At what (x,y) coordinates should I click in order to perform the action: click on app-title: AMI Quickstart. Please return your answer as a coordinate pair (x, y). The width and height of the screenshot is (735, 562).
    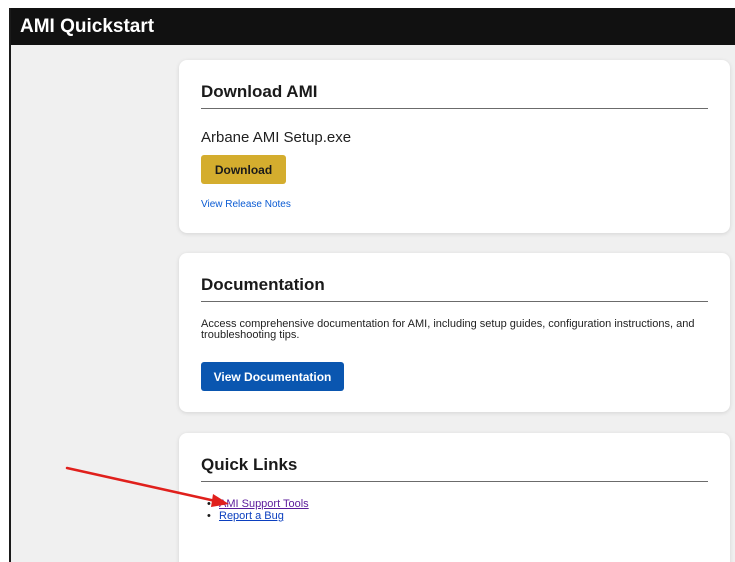
    Looking at the image, I should click on (373, 26).